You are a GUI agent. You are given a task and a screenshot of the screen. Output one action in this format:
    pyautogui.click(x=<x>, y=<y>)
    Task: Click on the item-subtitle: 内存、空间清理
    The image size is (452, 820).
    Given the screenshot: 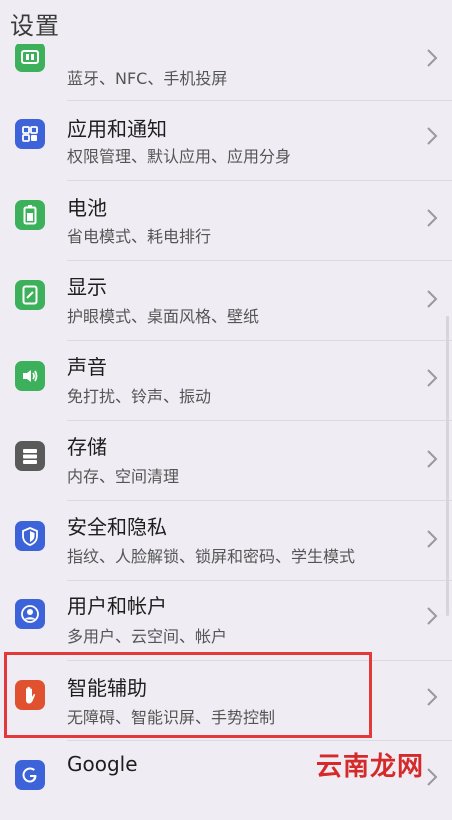 What is the action you would take?
    pyautogui.click(x=123, y=476)
    